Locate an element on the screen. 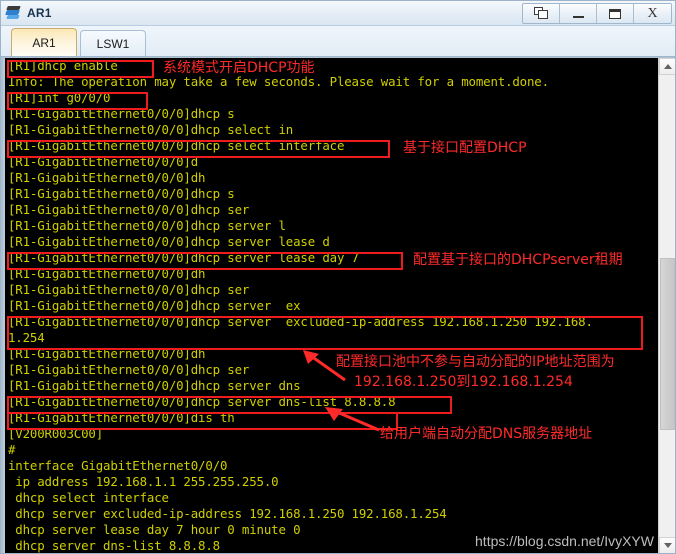 This screenshot has height=554, width=676. terminal-line: [R1-GigabitEthernet0/0/0]dhcp server l is located at coordinates (147, 225).